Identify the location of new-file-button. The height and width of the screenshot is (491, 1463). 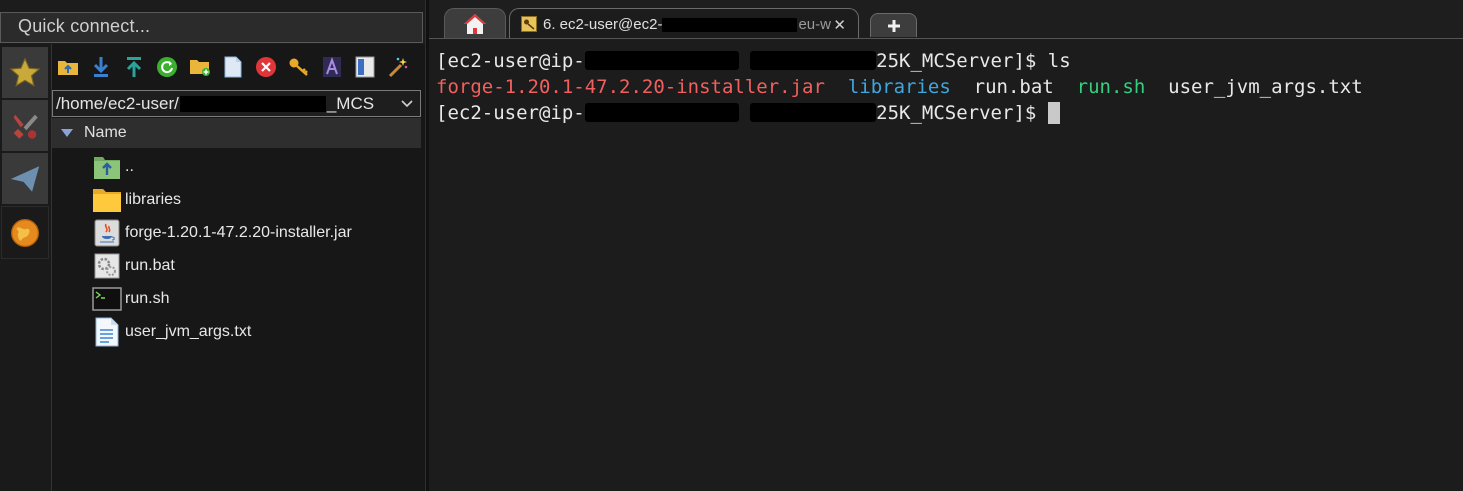
(233, 67).